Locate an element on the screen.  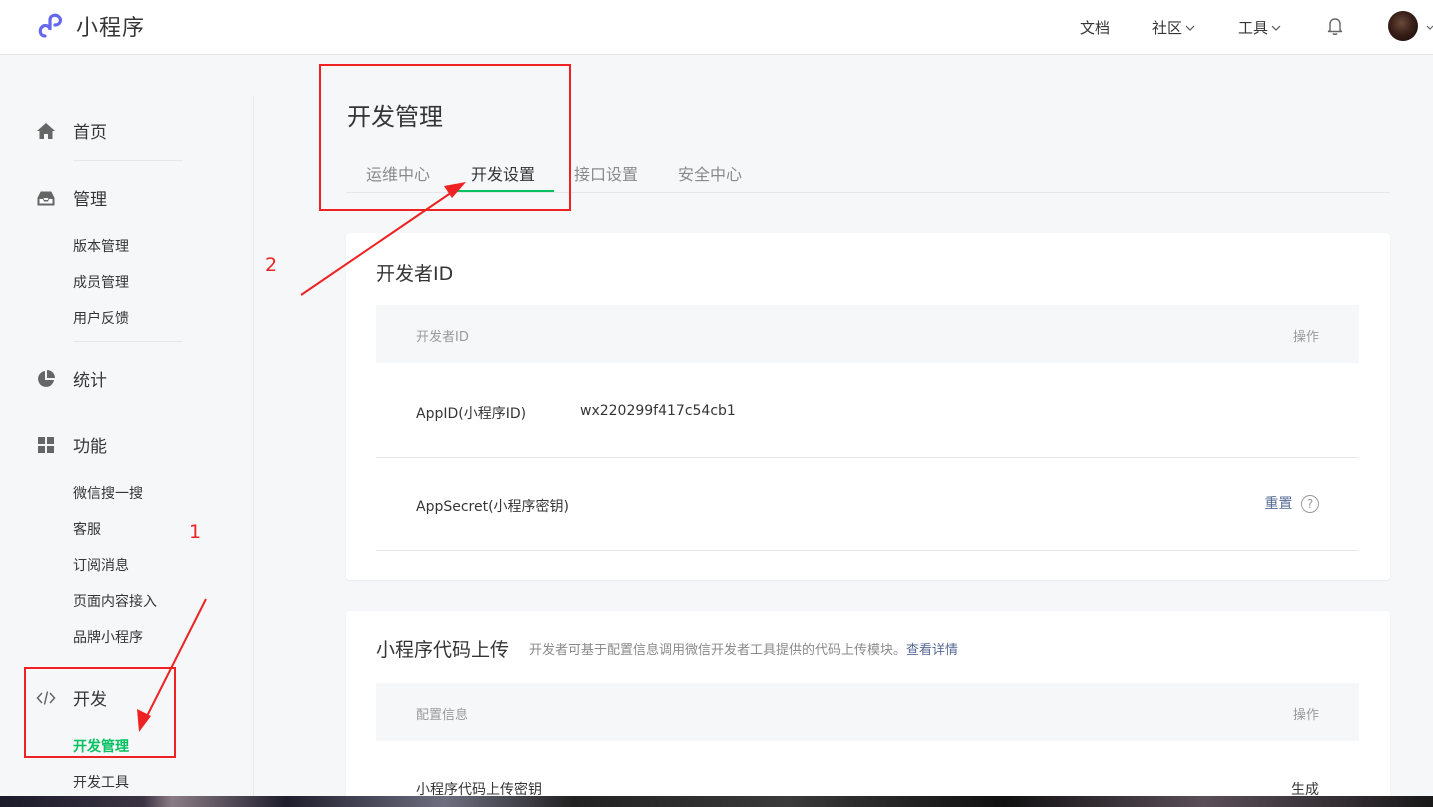
grid-icon is located at coordinates (46, 444).